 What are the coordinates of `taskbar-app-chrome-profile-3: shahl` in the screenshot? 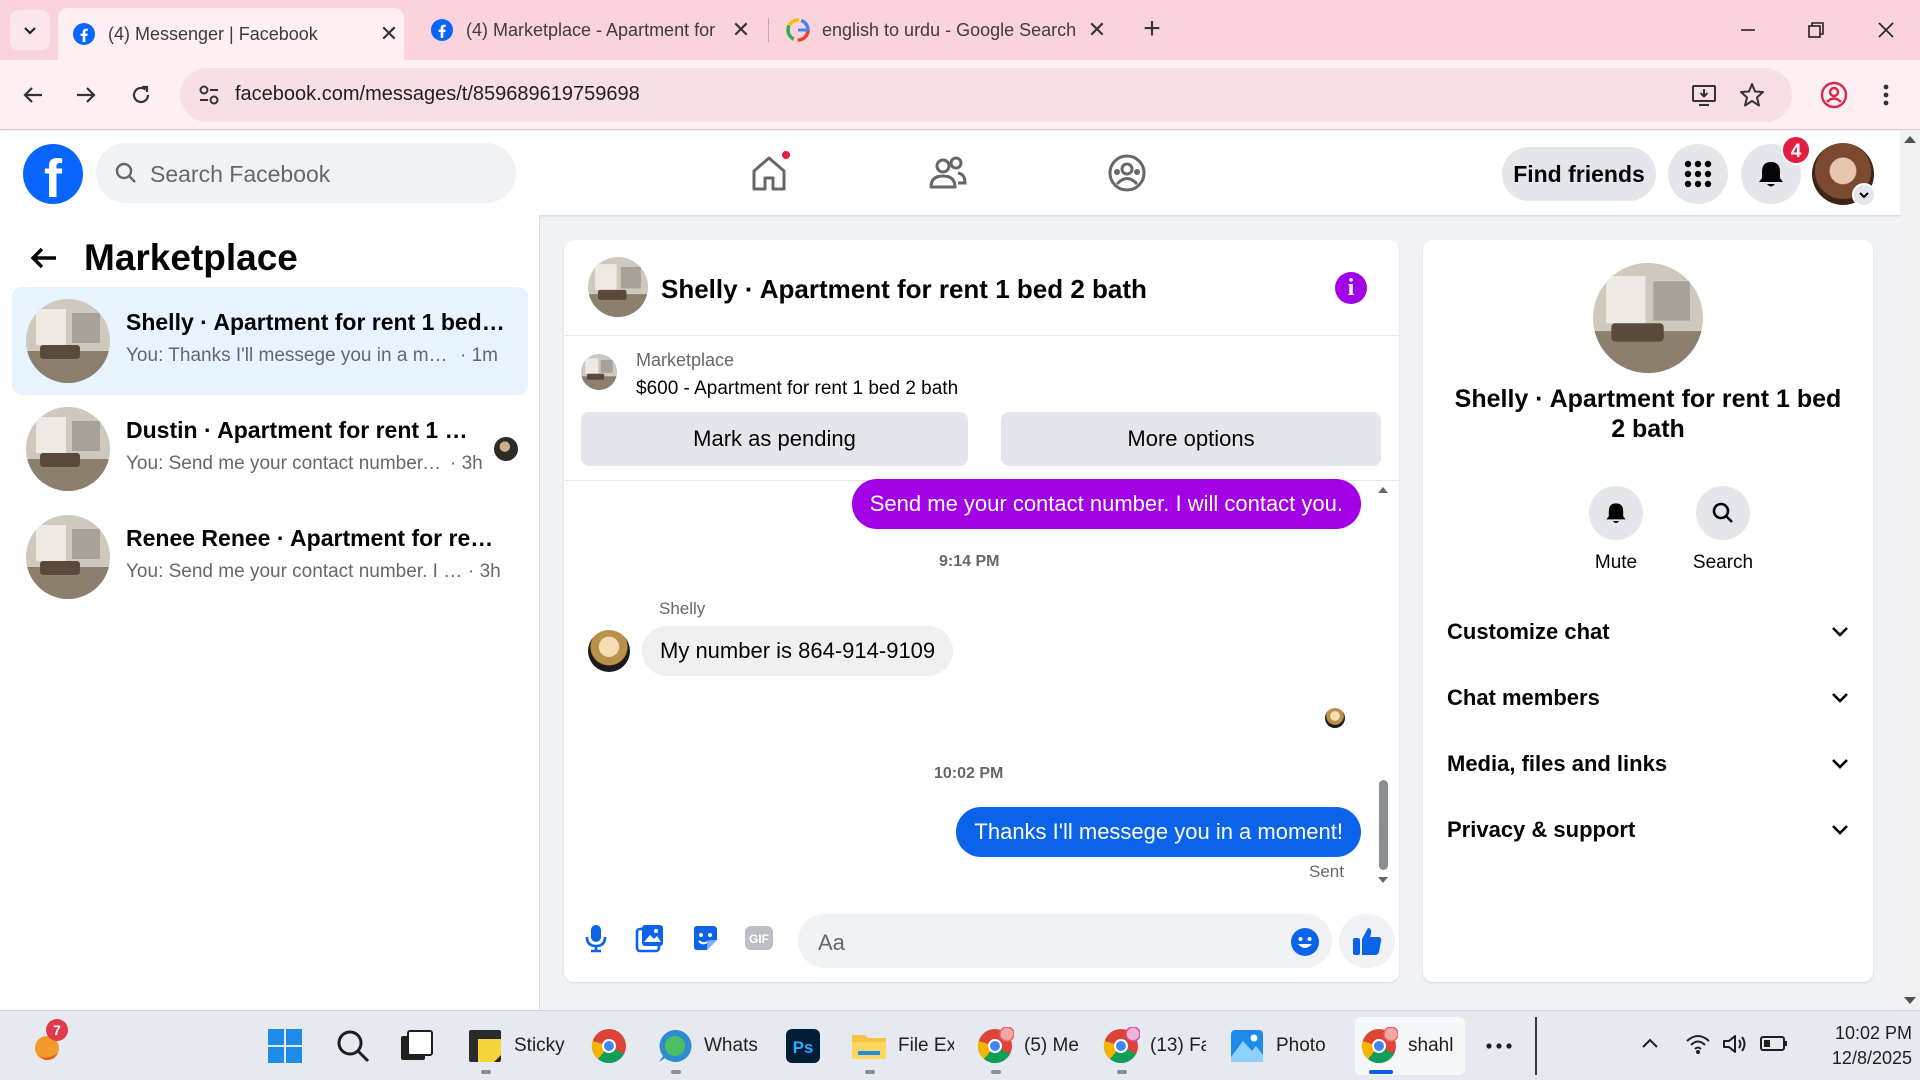 It's located at (1412, 1046).